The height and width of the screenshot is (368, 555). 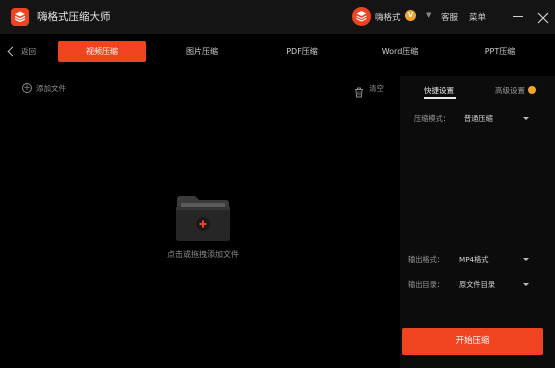 I want to click on close-icon, so click(x=543, y=16).